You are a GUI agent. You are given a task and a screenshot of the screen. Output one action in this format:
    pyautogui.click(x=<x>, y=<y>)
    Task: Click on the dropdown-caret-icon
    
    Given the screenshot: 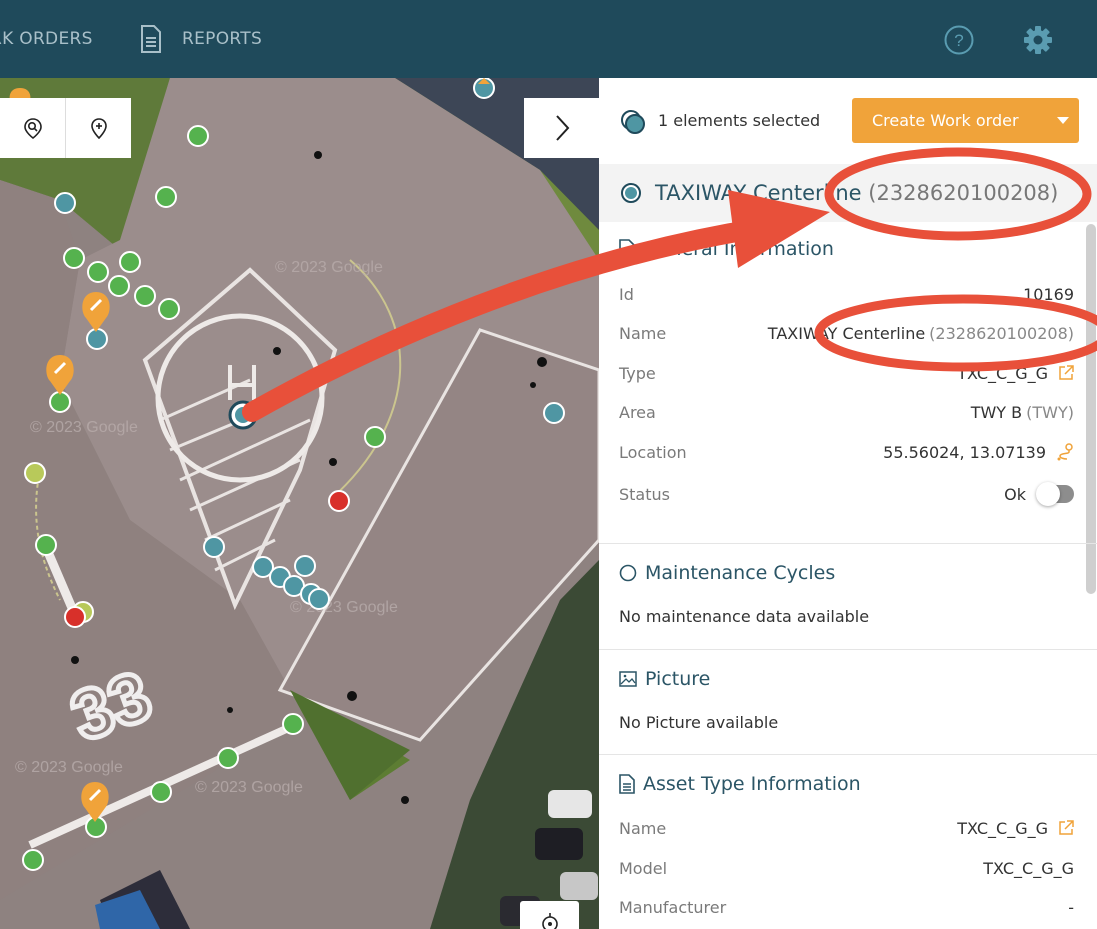 What is the action you would take?
    pyautogui.click(x=1063, y=120)
    